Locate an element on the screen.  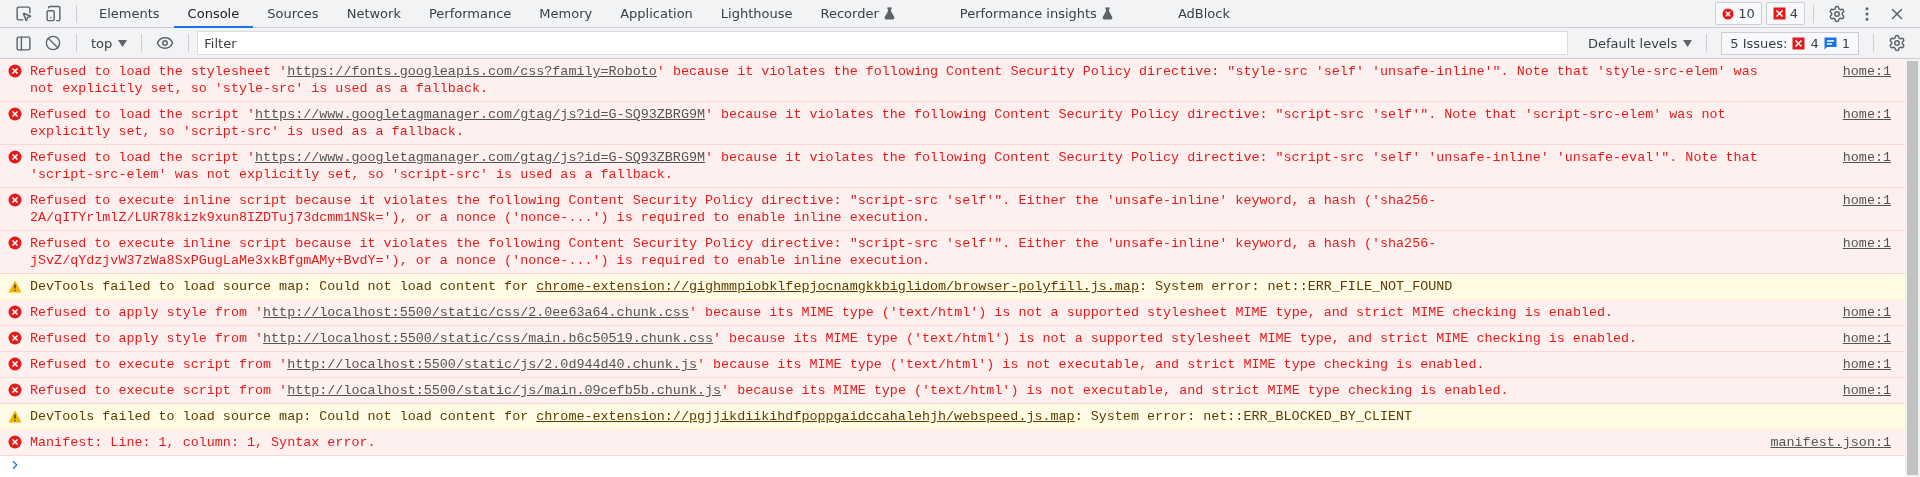
console-message: Refused to execute inline script because it violates the following Content Security Policy directive: "script-src 'self'". Either the 'unsafe-inline' keyword, a hash ('sha256-2A/qITYrlmlZ/LUR78kizk9xun8IZDTuj73dcmm1NSk='), or a nonce ('nonce-...') is required to enable inline execution. is located at coordinates (734, 209).